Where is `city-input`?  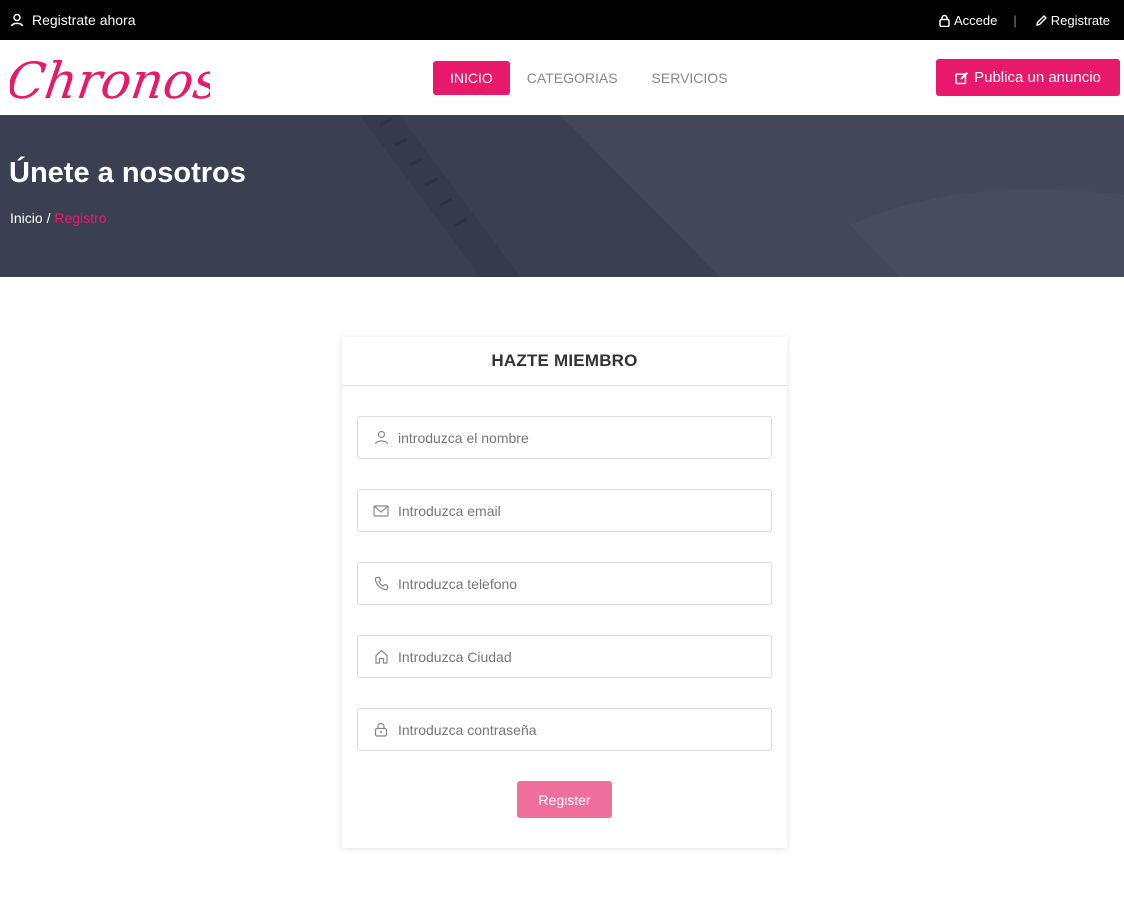
city-input is located at coordinates (568, 656).